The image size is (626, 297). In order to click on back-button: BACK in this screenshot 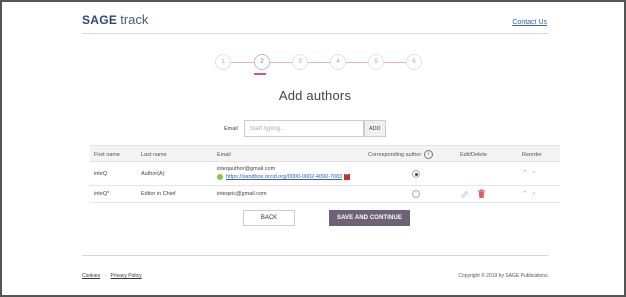, I will do `click(269, 218)`.